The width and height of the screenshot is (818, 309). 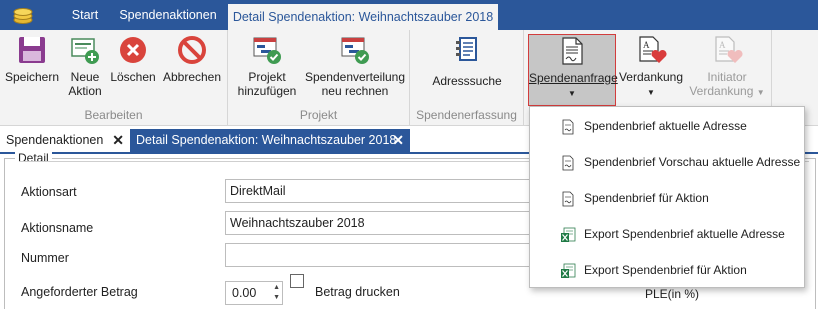 What do you see at coordinates (133, 50) in the screenshot?
I see `delete-icon` at bounding box center [133, 50].